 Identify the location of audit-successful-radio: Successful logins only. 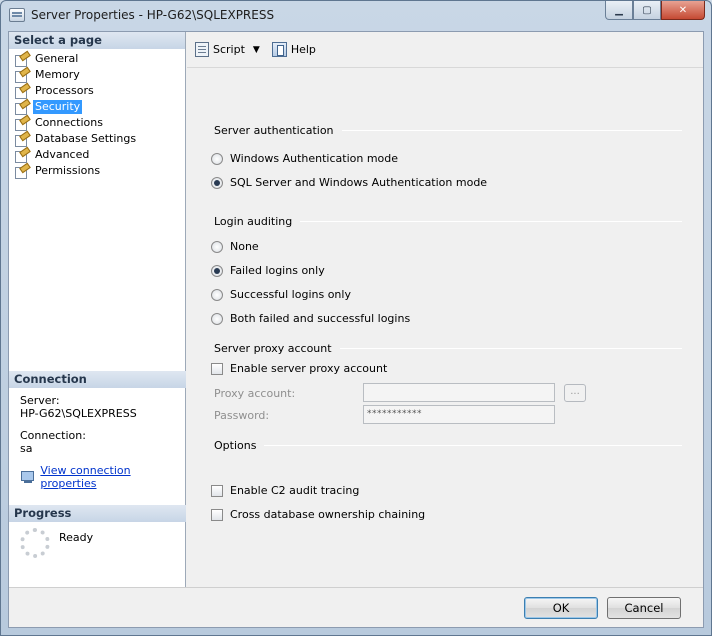
(281, 294).